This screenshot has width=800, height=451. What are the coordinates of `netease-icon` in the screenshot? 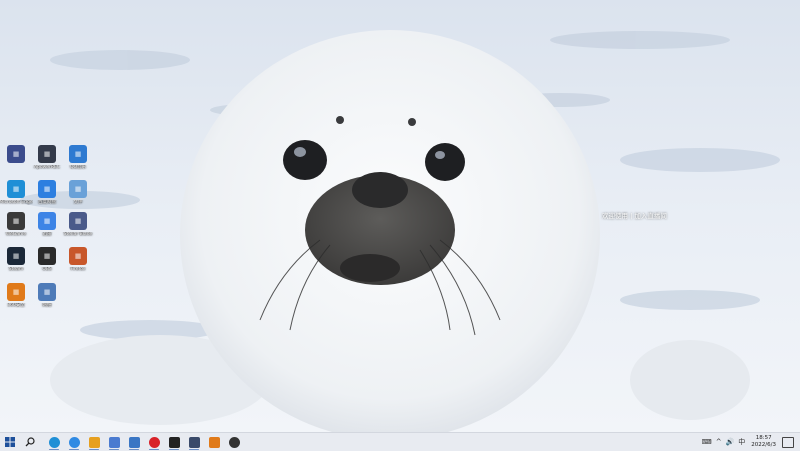 It's located at (154, 442).